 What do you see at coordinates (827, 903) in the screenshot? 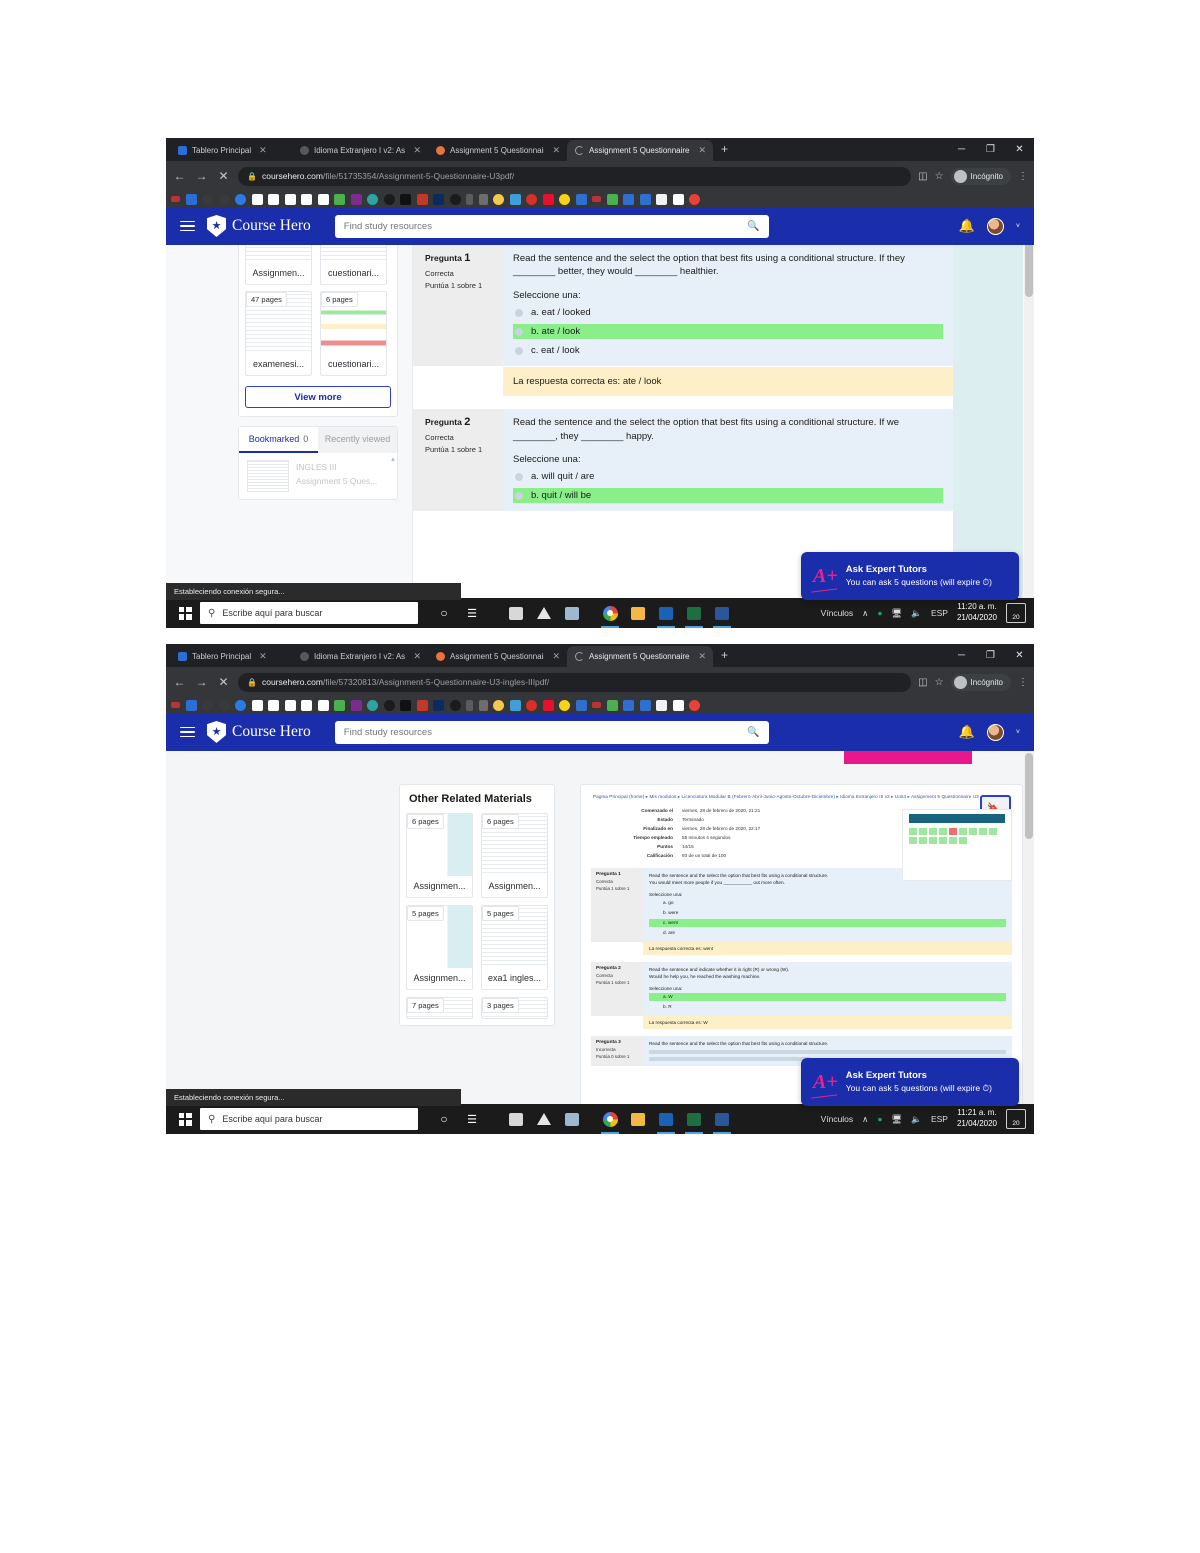
I see `answer-option: a. go` at bounding box center [827, 903].